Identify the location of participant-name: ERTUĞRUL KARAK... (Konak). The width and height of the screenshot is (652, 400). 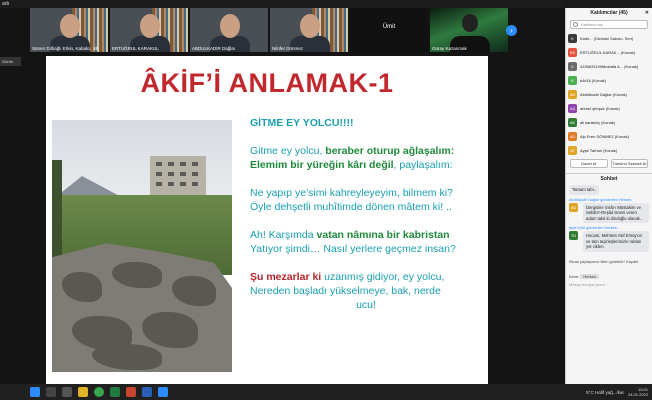
(607, 52).